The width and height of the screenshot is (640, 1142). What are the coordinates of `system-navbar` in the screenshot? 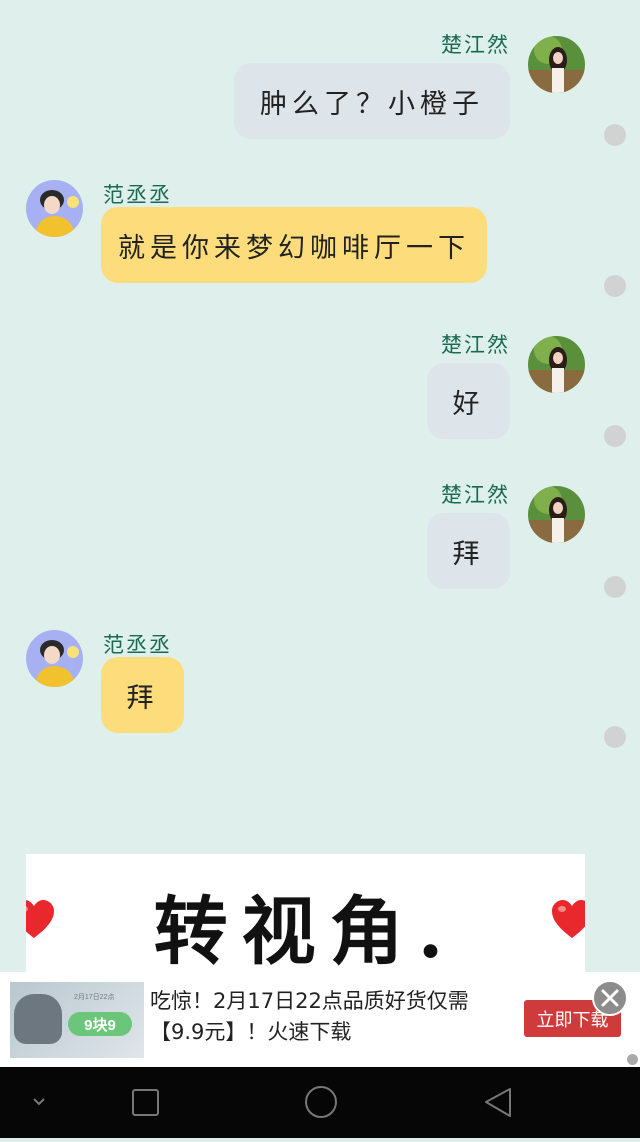 It's located at (320, 1102).